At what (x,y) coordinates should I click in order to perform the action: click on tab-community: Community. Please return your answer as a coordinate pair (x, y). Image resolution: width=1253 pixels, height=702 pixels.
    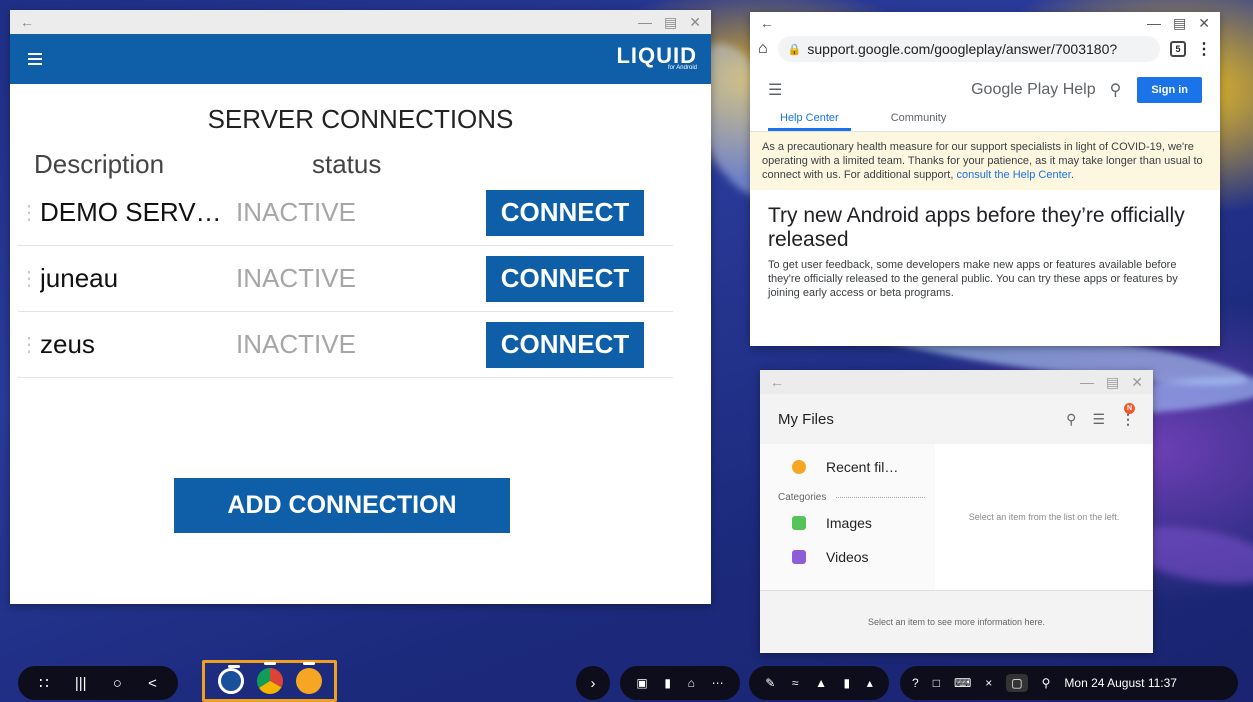
    Looking at the image, I should click on (919, 119).